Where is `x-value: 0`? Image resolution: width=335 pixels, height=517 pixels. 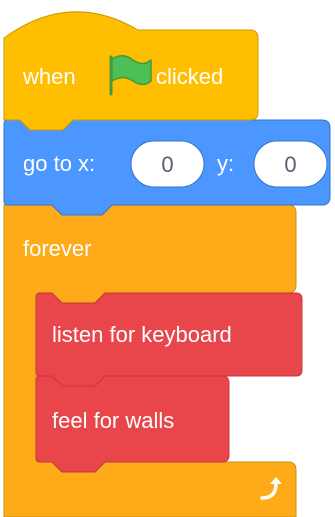 x-value: 0 is located at coordinates (167, 164).